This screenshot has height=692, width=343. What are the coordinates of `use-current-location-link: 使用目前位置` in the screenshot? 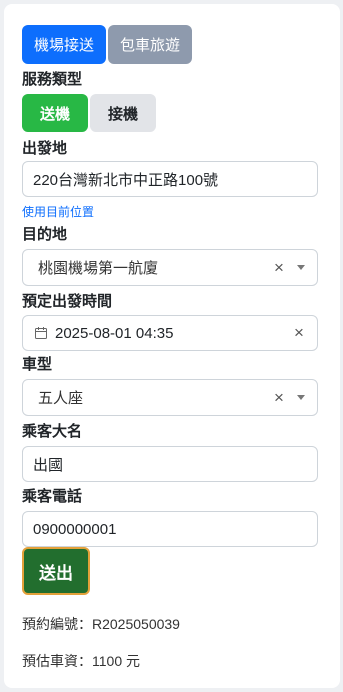 It's located at (58, 211).